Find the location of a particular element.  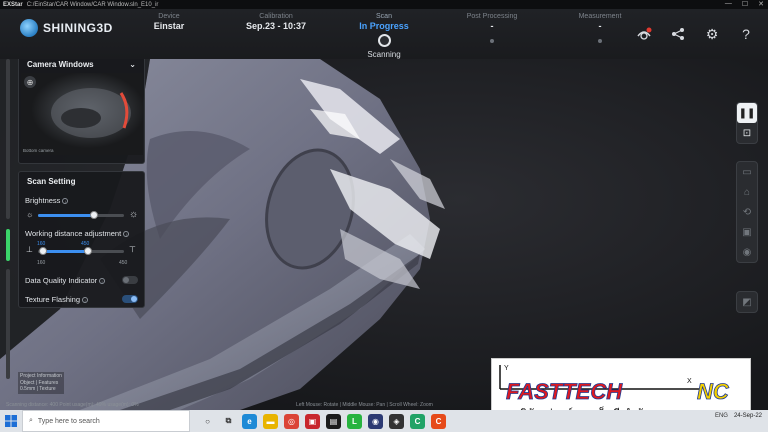

taskbar-search: ⌕ Type here to search is located at coordinates (106, 421).